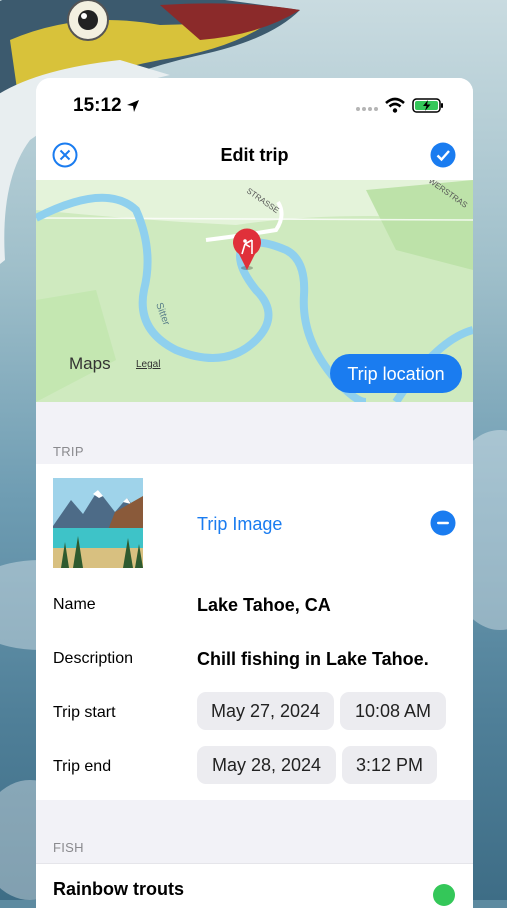 The image size is (507, 908). I want to click on trip-start-date: May 27, 2024, so click(265, 711).